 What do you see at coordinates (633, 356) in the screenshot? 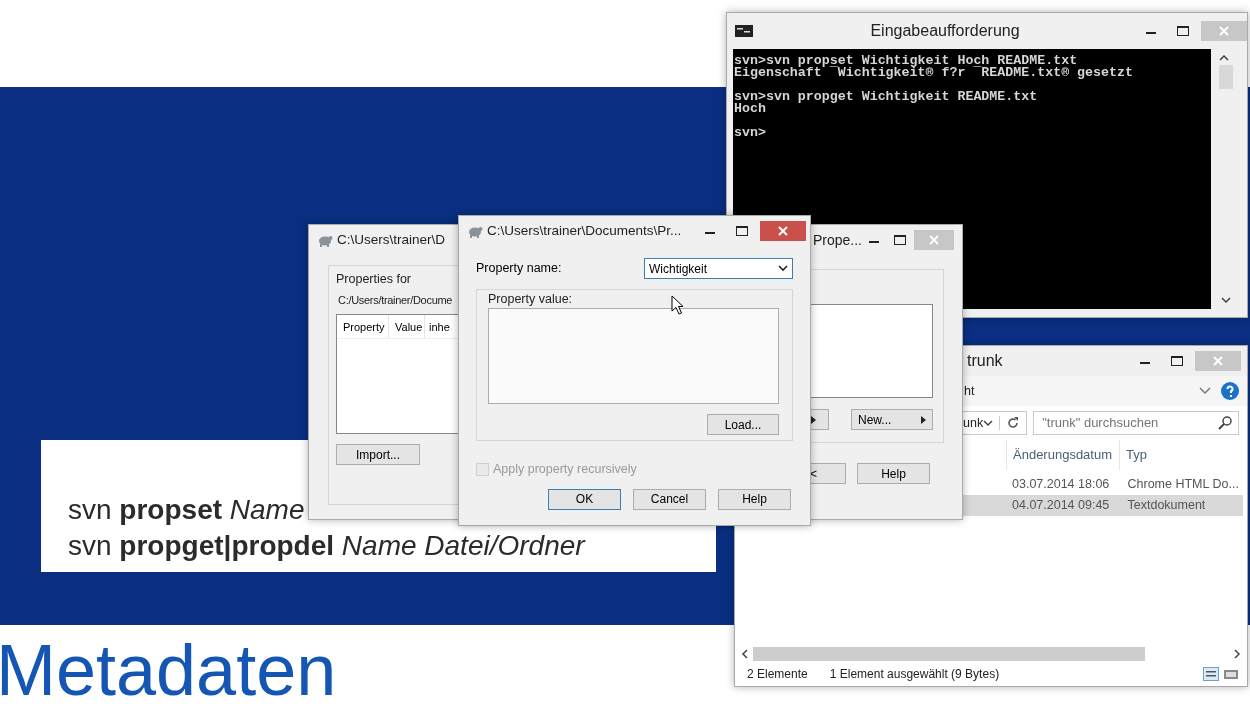
I see `property-value-field` at bounding box center [633, 356].